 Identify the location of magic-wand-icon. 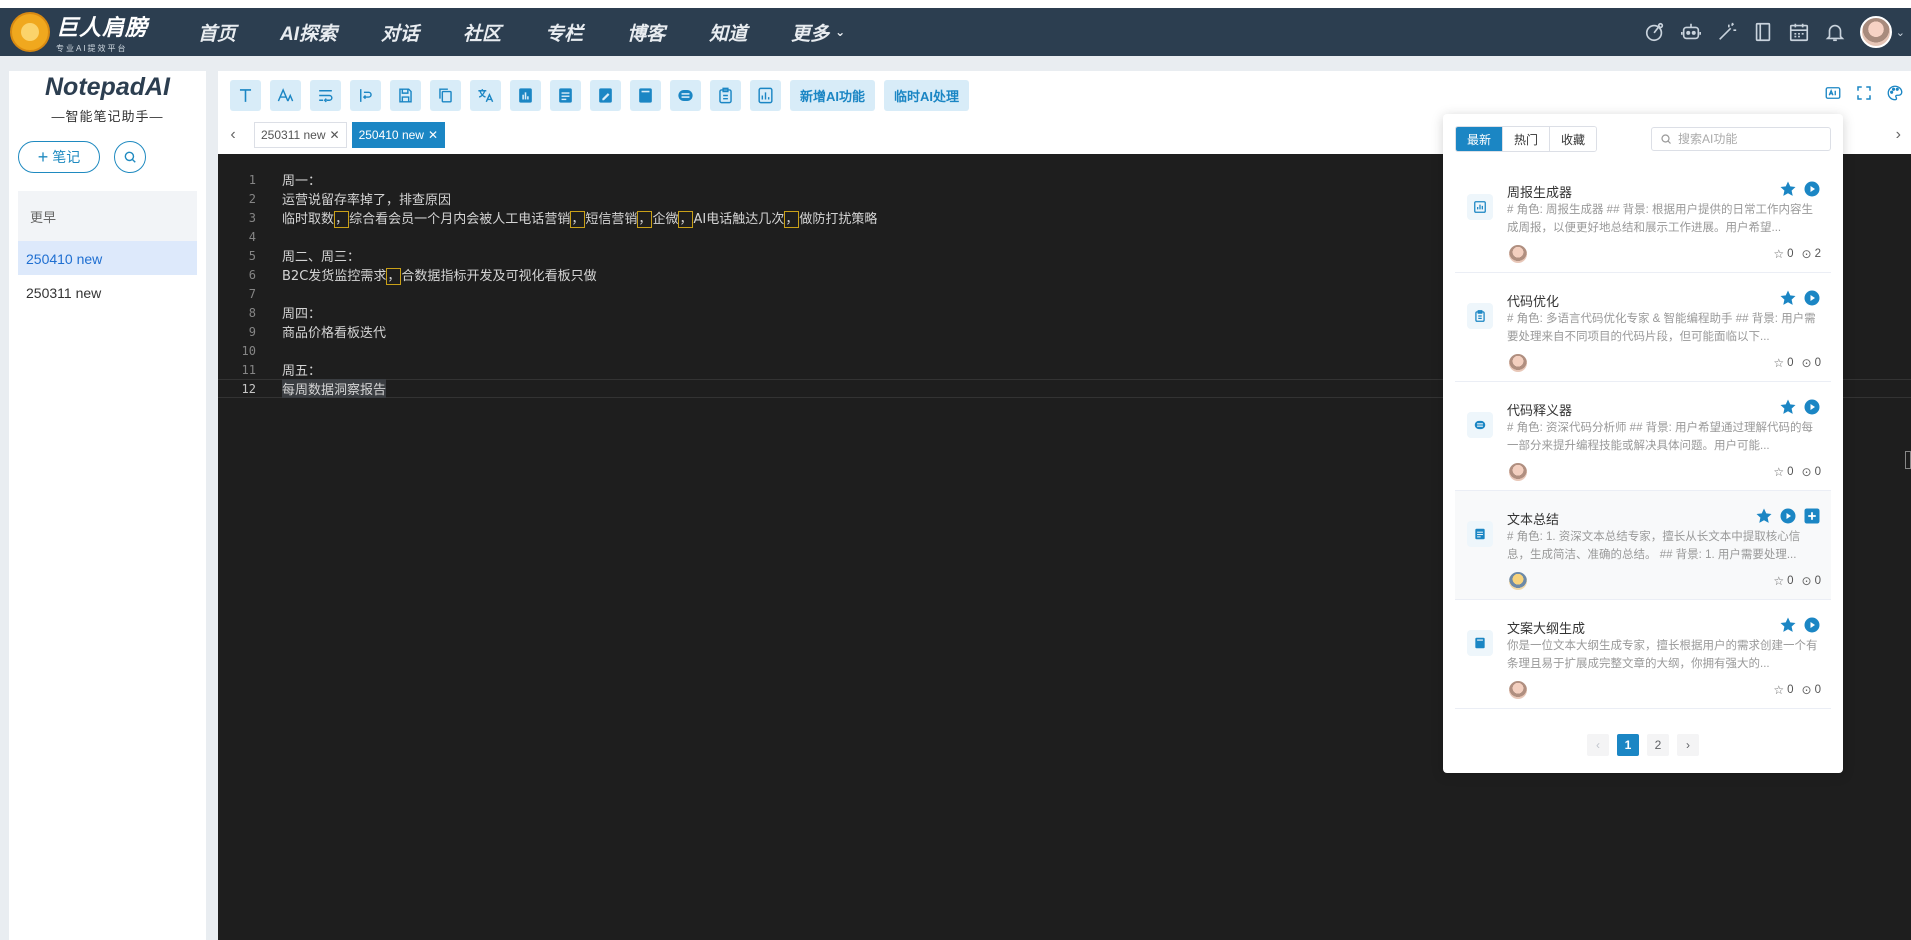
(1727, 32).